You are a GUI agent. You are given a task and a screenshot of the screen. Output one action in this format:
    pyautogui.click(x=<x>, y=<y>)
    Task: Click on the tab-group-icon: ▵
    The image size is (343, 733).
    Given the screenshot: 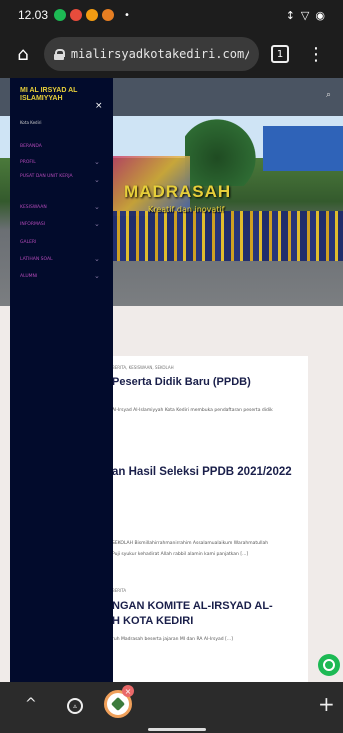 What is the action you would take?
    pyautogui.click(x=75, y=706)
    